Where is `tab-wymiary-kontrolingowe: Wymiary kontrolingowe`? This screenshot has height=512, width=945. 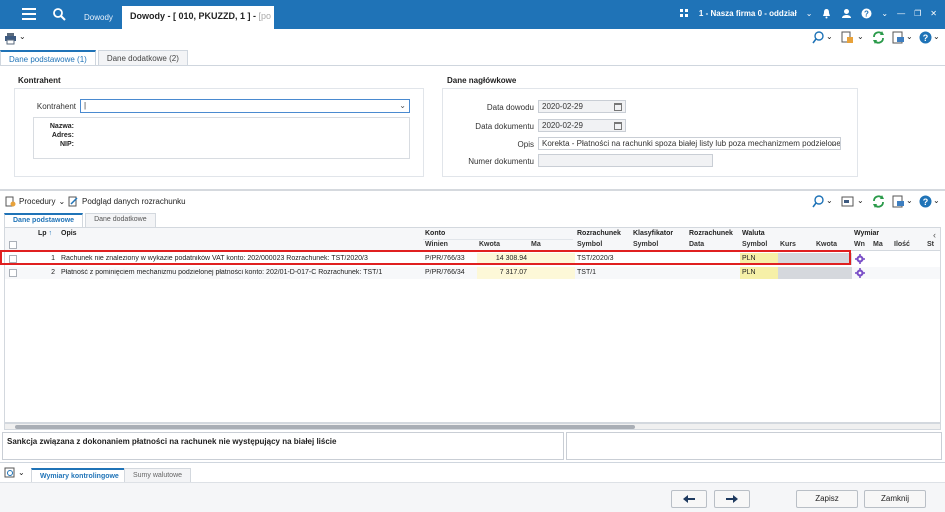
tab-wymiary-kontrolingowe: Wymiary kontrolingowe is located at coordinates (79, 475).